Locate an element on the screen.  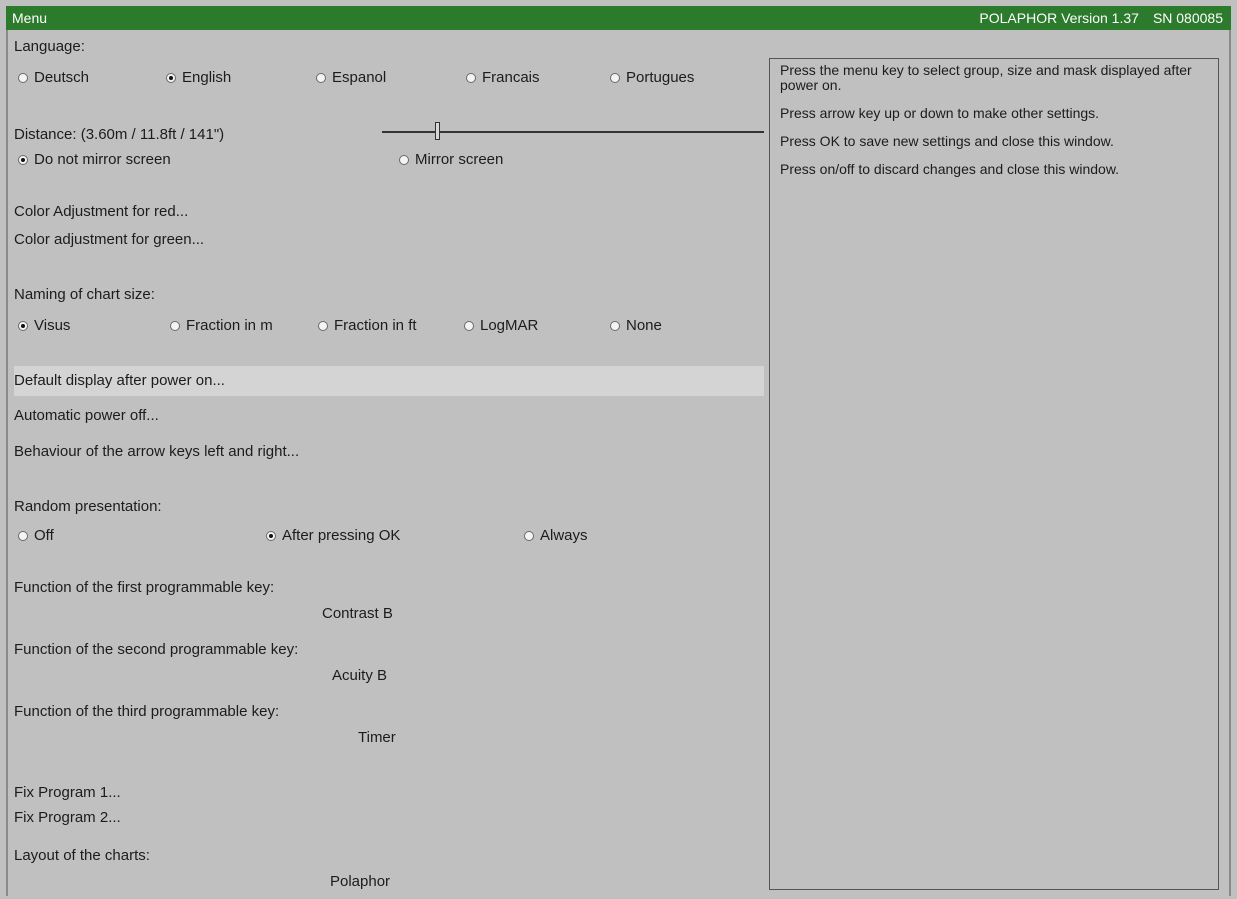
layout-value: Polaphor is located at coordinates (360, 881).